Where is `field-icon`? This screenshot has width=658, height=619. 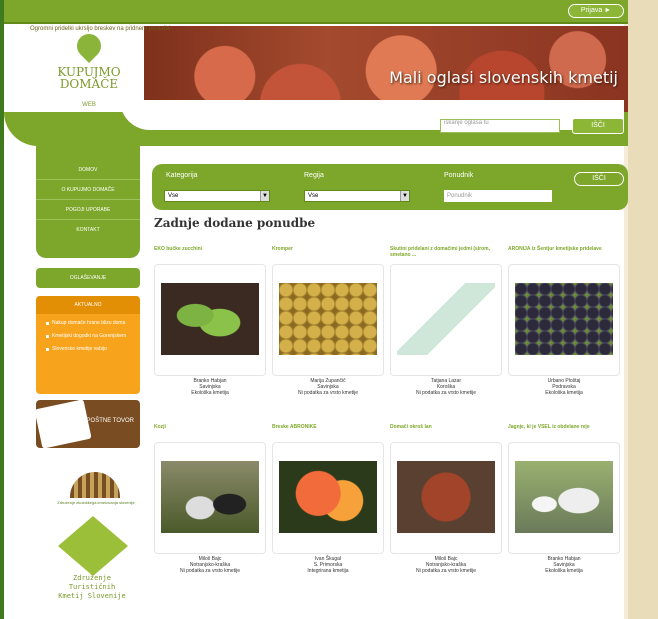
field-icon is located at coordinates (95, 485).